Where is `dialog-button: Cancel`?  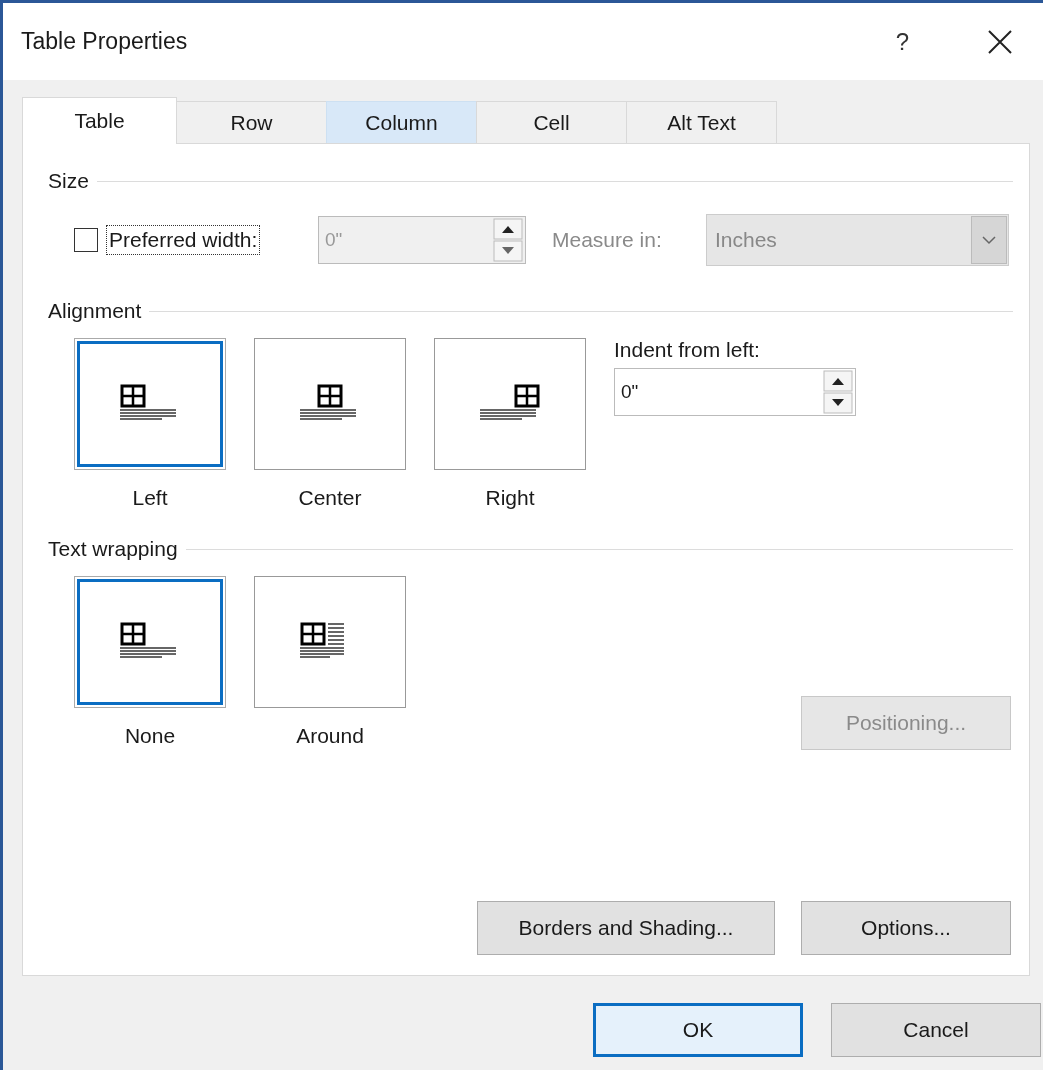 dialog-button: Cancel is located at coordinates (936, 1030).